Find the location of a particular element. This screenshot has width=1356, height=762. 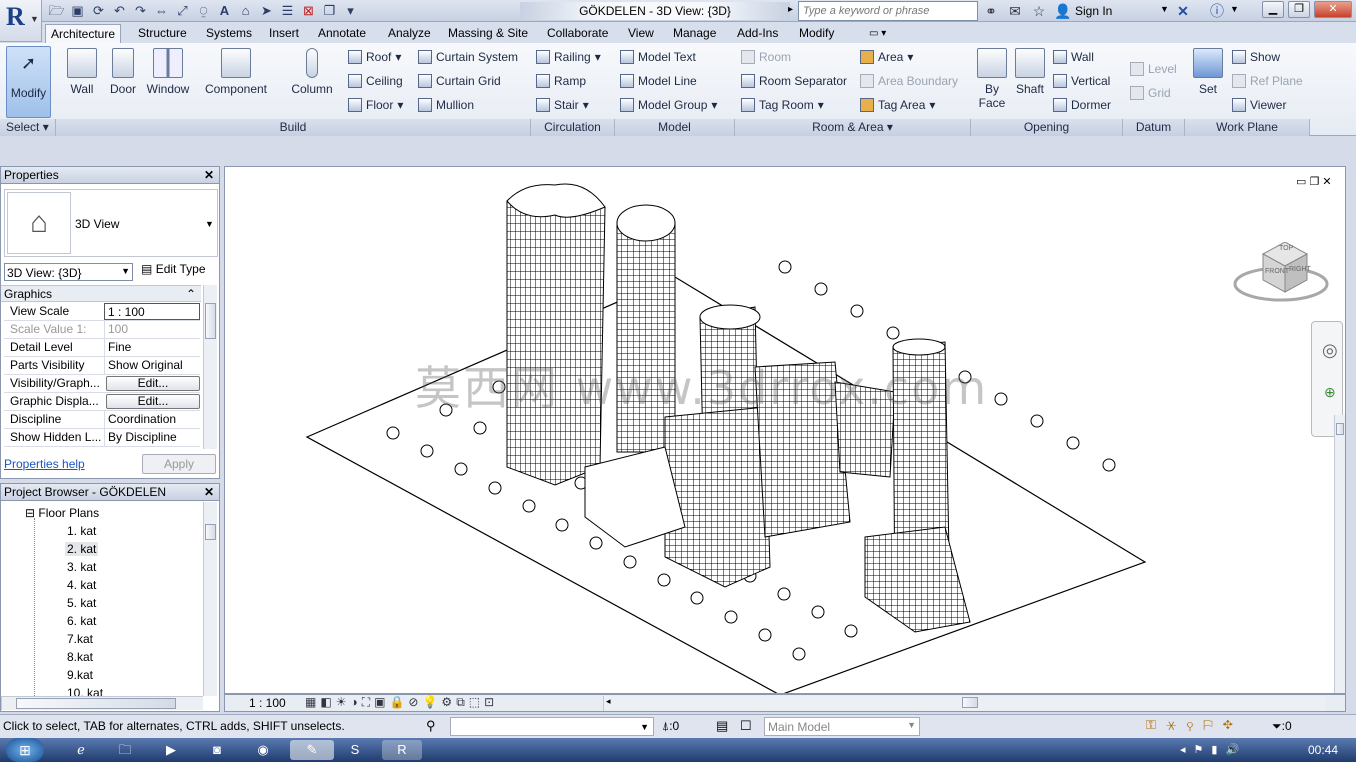

selection-filter-count: ⏷:0 is located at coordinates (1282, 726).